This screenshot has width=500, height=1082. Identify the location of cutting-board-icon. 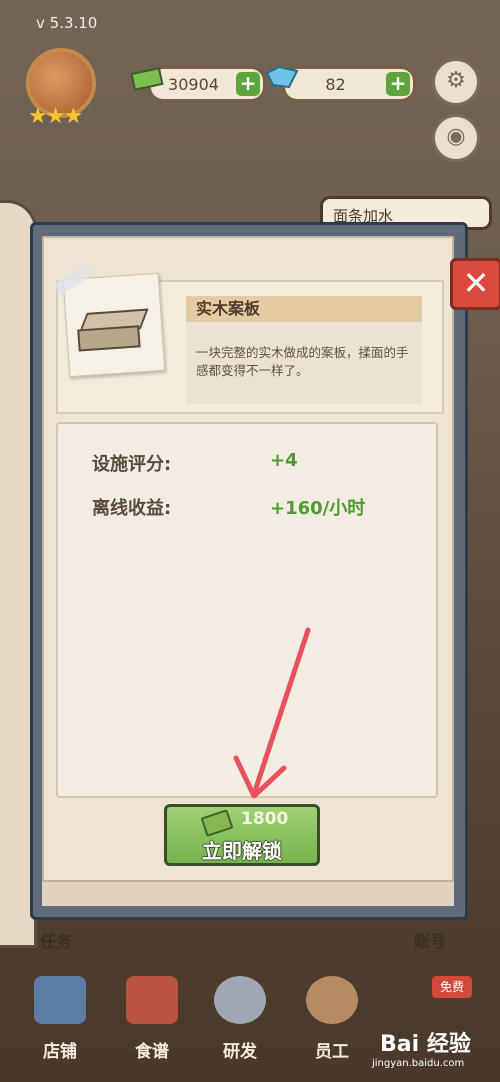
(112, 330).